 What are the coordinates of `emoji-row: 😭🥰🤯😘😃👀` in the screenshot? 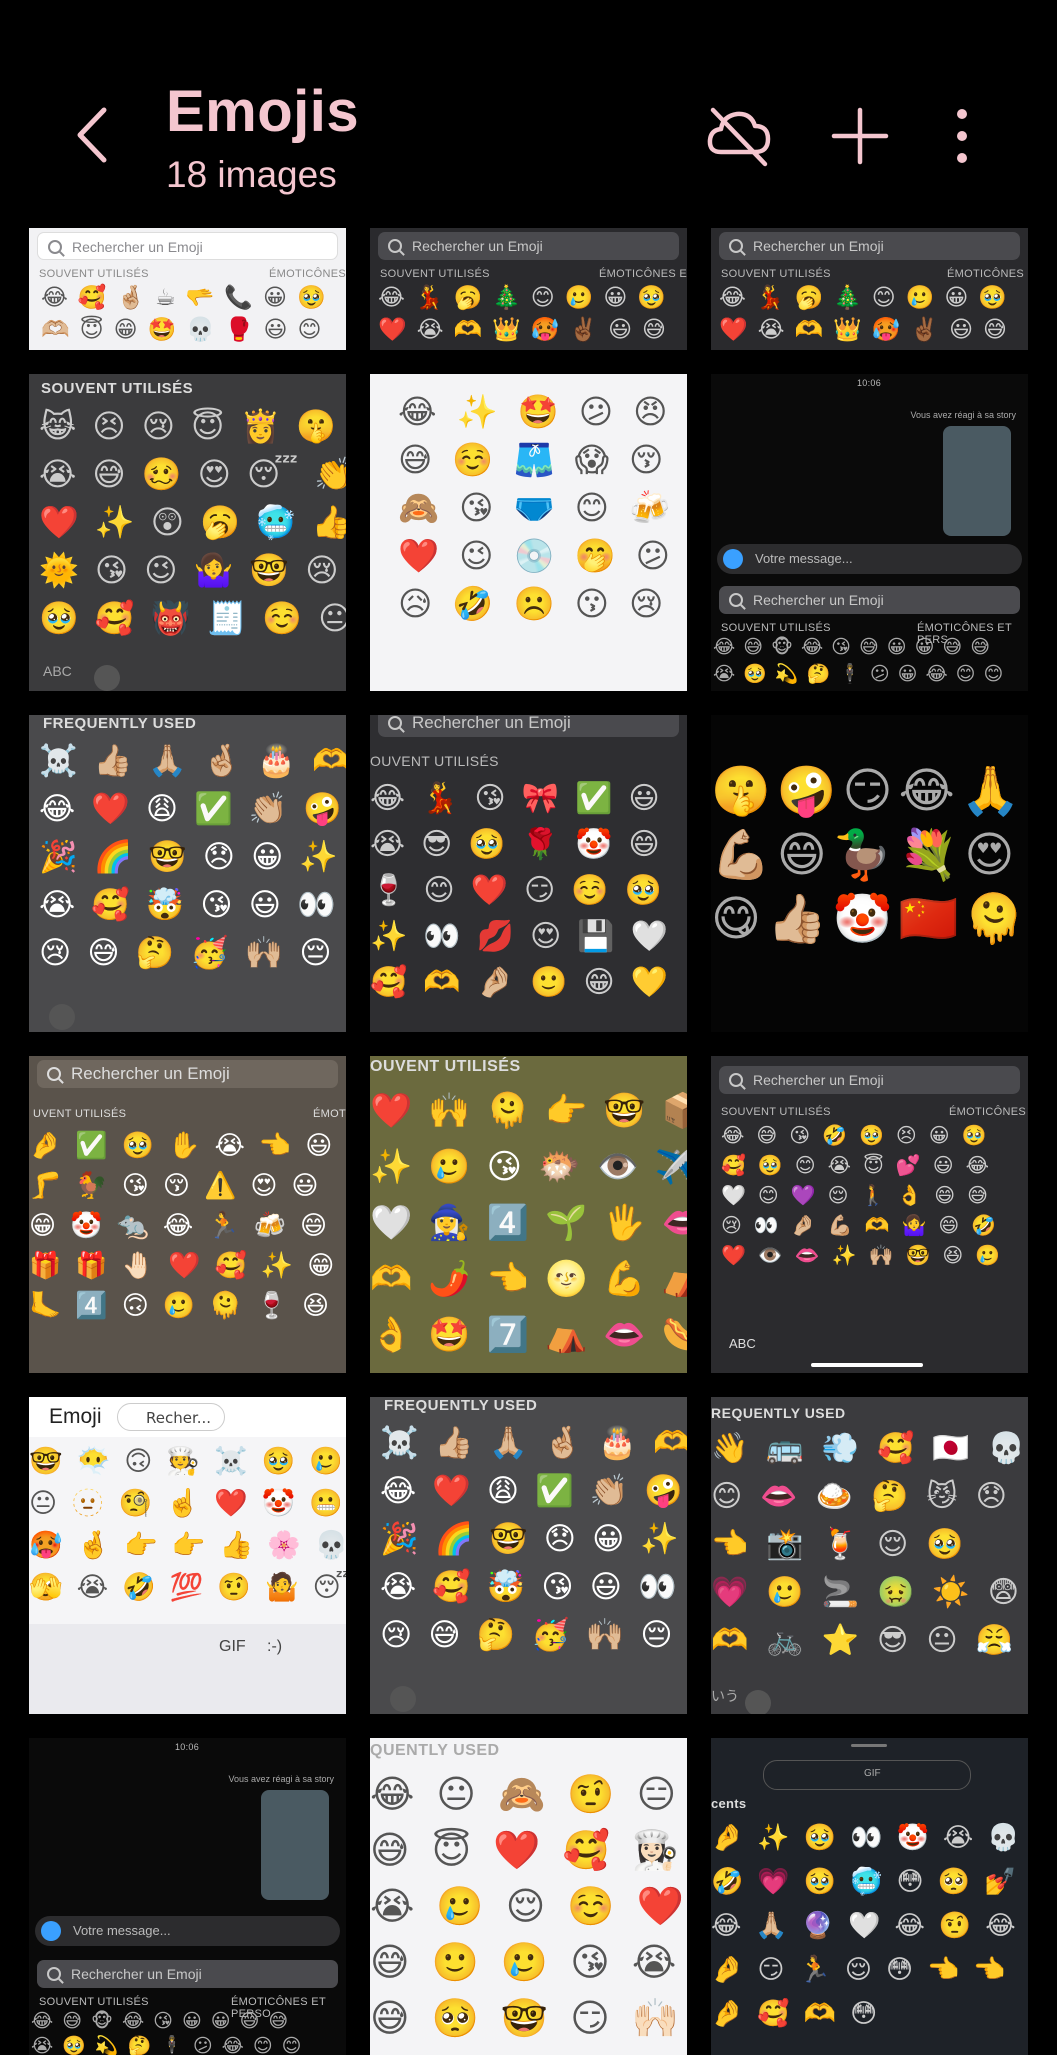 It's located at (533, 1587).